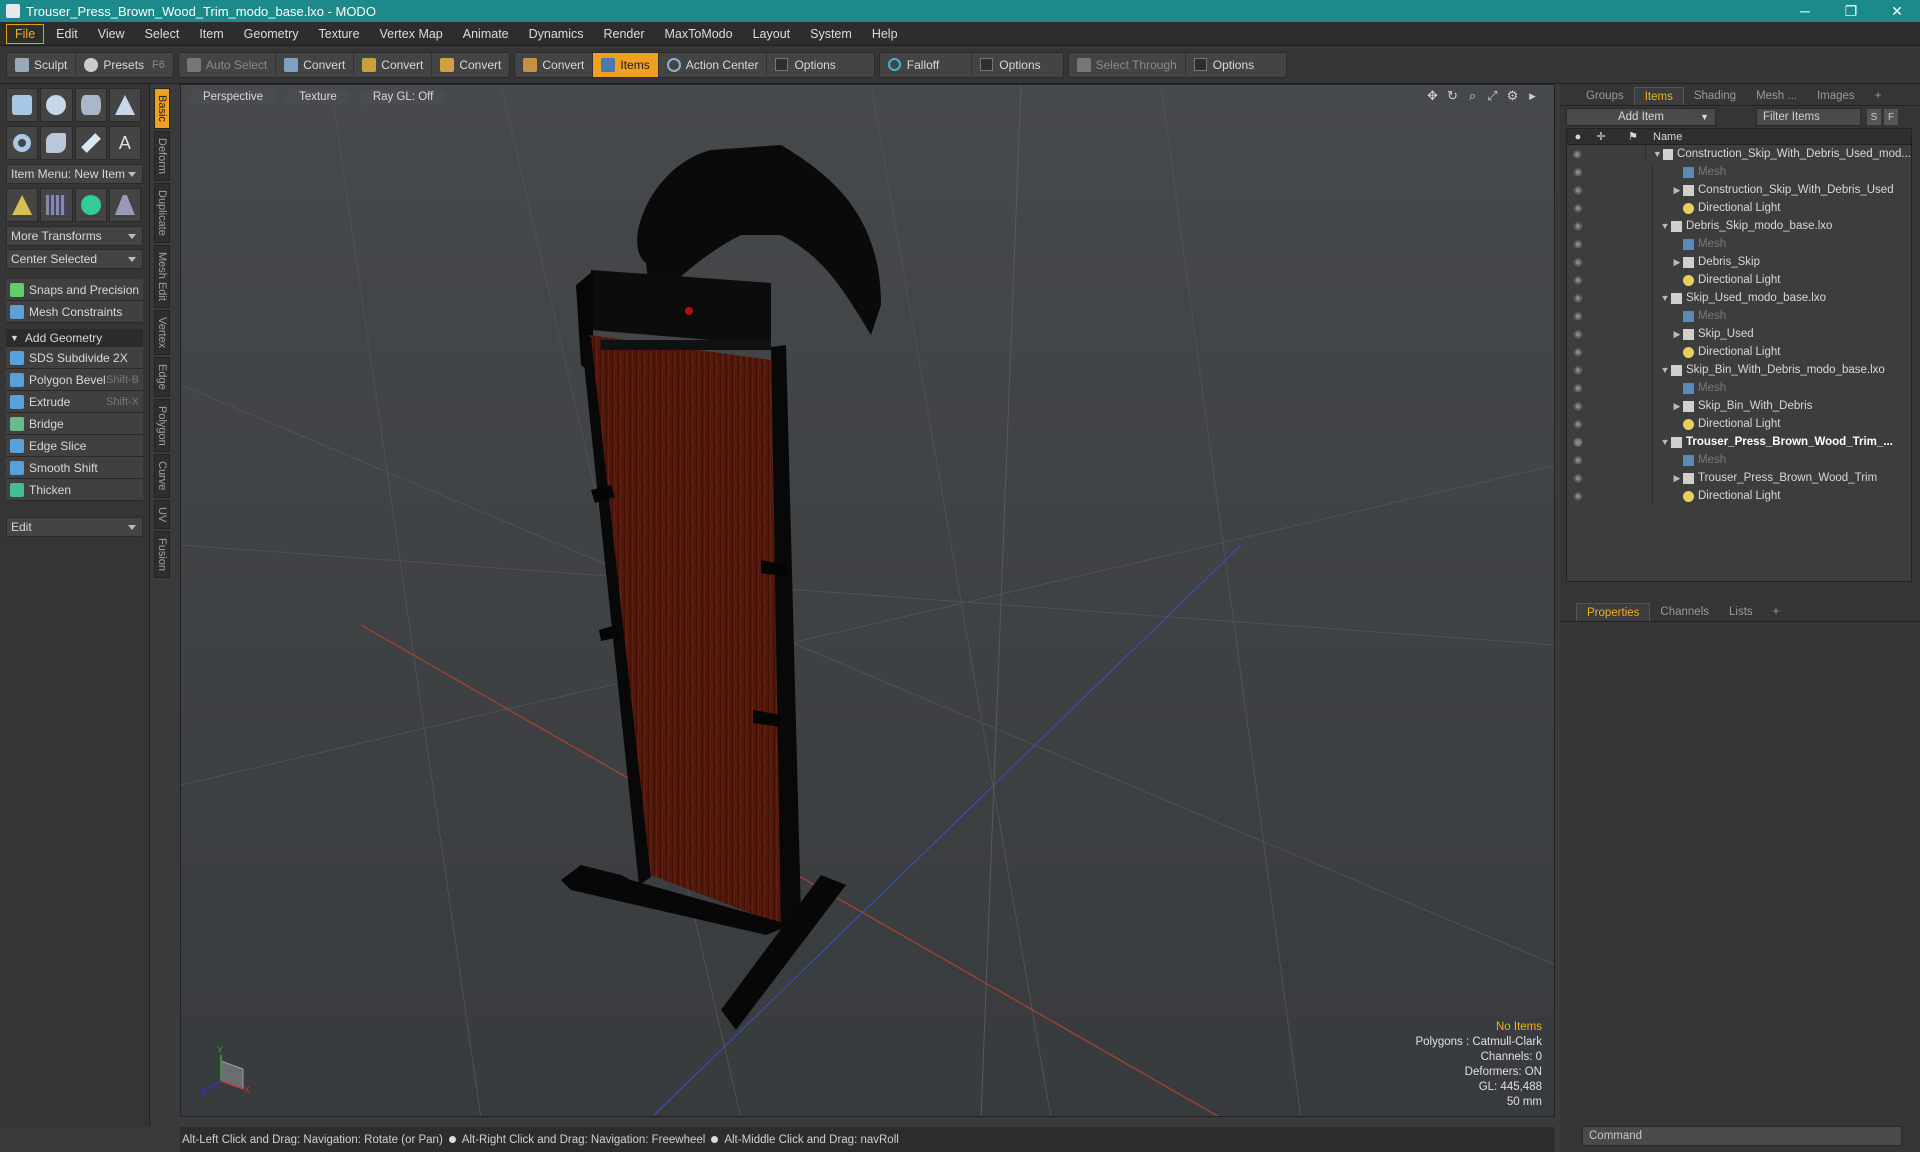 The width and height of the screenshot is (1920, 1152). What do you see at coordinates (90, 105) in the screenshot?
I see `cylinder-tool` at bounding box center [90, 105].